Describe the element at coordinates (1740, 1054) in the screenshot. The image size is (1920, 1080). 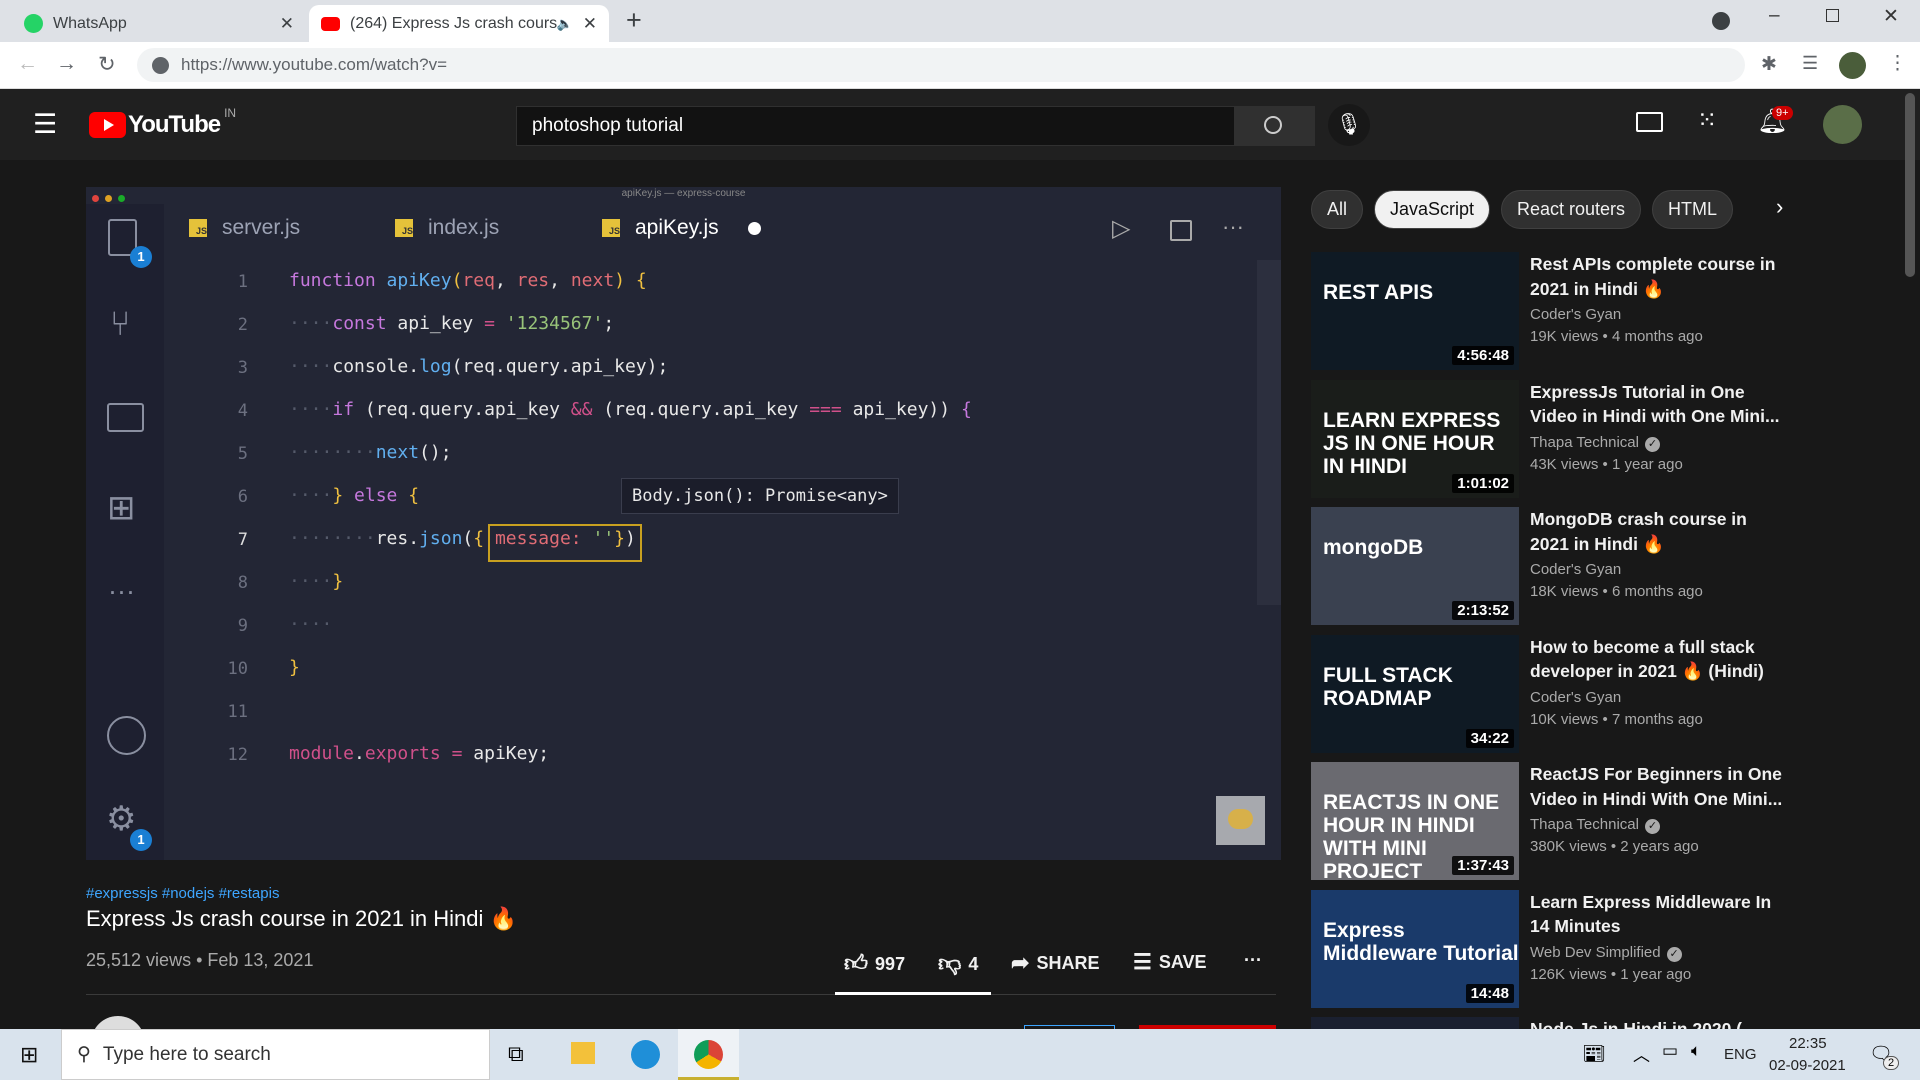
I see `language-indicator: ENG` at that location.